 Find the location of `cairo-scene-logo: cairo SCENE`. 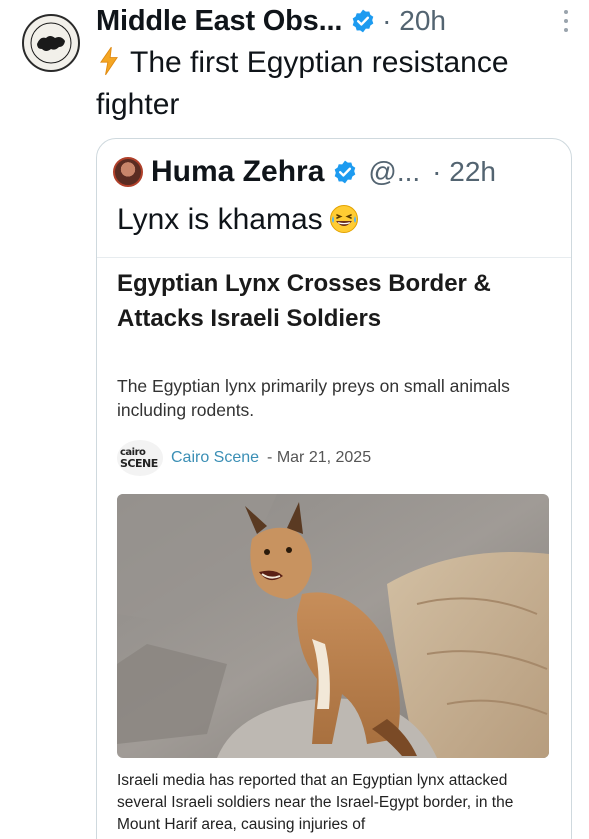

cairo-scene-logo: cairo SCENE is located at coordinates (140, 458).